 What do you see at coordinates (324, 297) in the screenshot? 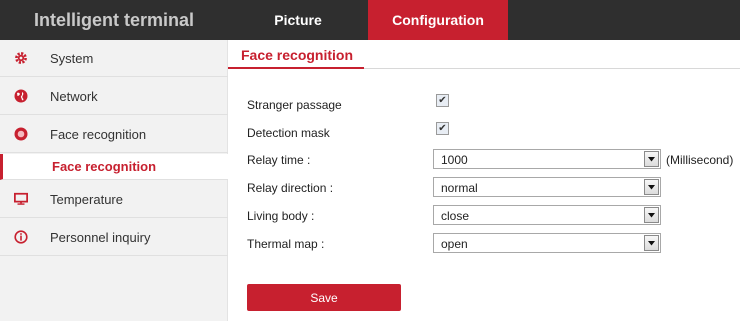
I see `save-button: Save` at bounding box center [324, 297].